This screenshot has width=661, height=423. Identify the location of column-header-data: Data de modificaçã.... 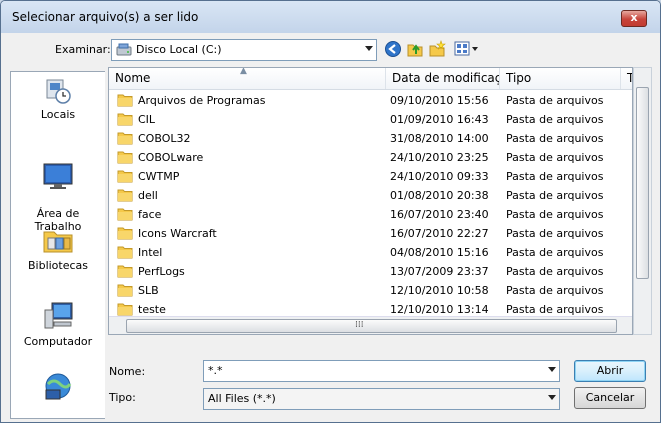
(443, 78).